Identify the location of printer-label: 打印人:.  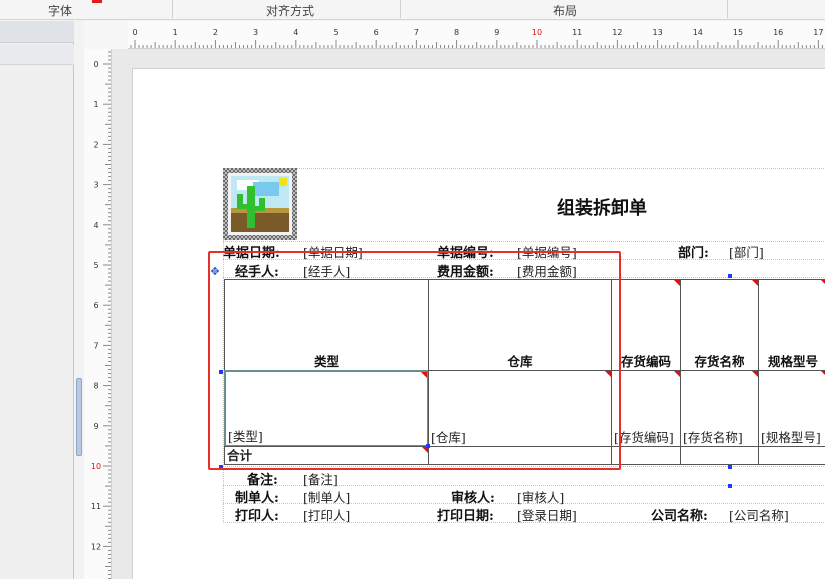
(257, 514).